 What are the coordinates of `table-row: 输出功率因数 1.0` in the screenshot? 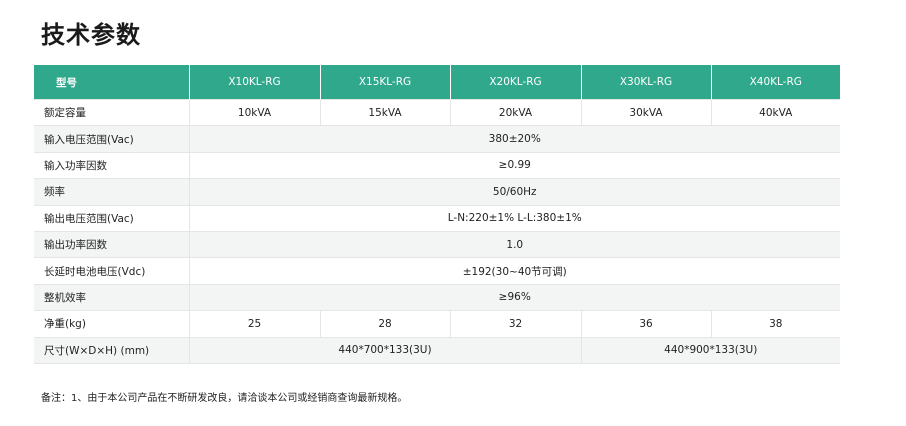 It's located at (437, 244).